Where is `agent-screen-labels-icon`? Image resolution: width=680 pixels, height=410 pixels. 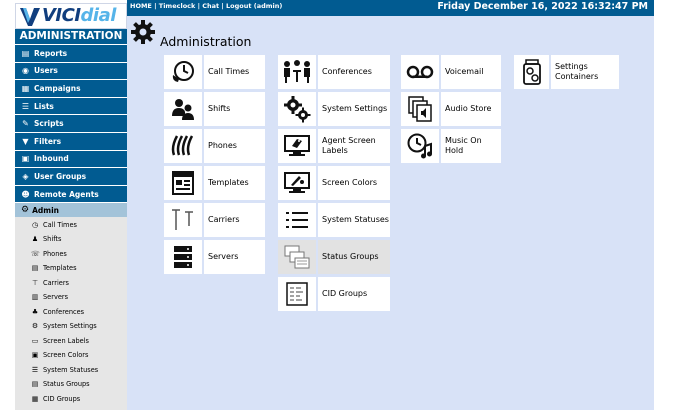
agent-screen-labels-icon is located at coordinates (297, 145).